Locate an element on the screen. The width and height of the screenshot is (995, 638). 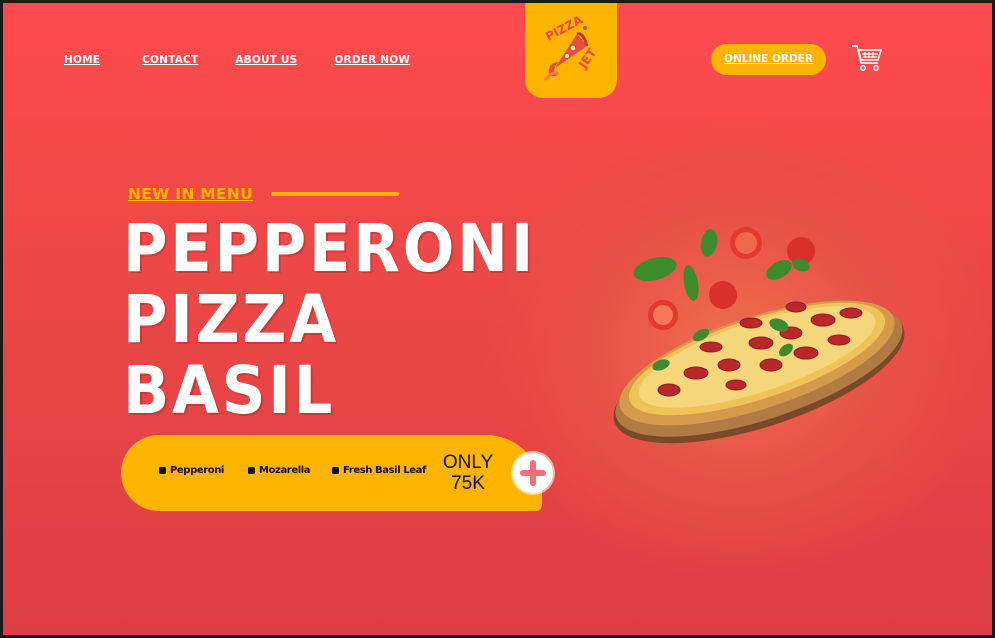
price-value: 75K is located at coordinates (468, 483).